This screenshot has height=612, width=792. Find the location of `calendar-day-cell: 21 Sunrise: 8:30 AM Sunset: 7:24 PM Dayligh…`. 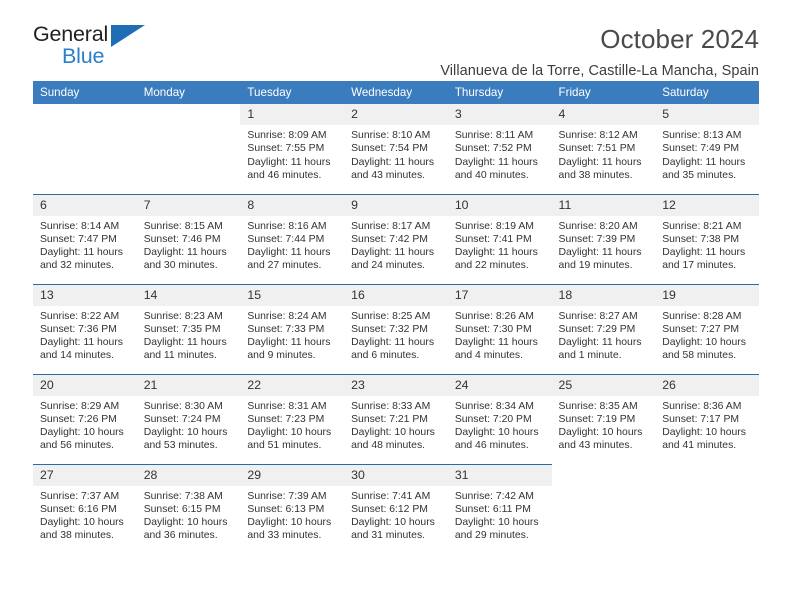

calendar-day-cell: 21 Sunrise: 8:30 AM Sunset: 7:24 PM Dayligh… is located at coordinates (188, 418).